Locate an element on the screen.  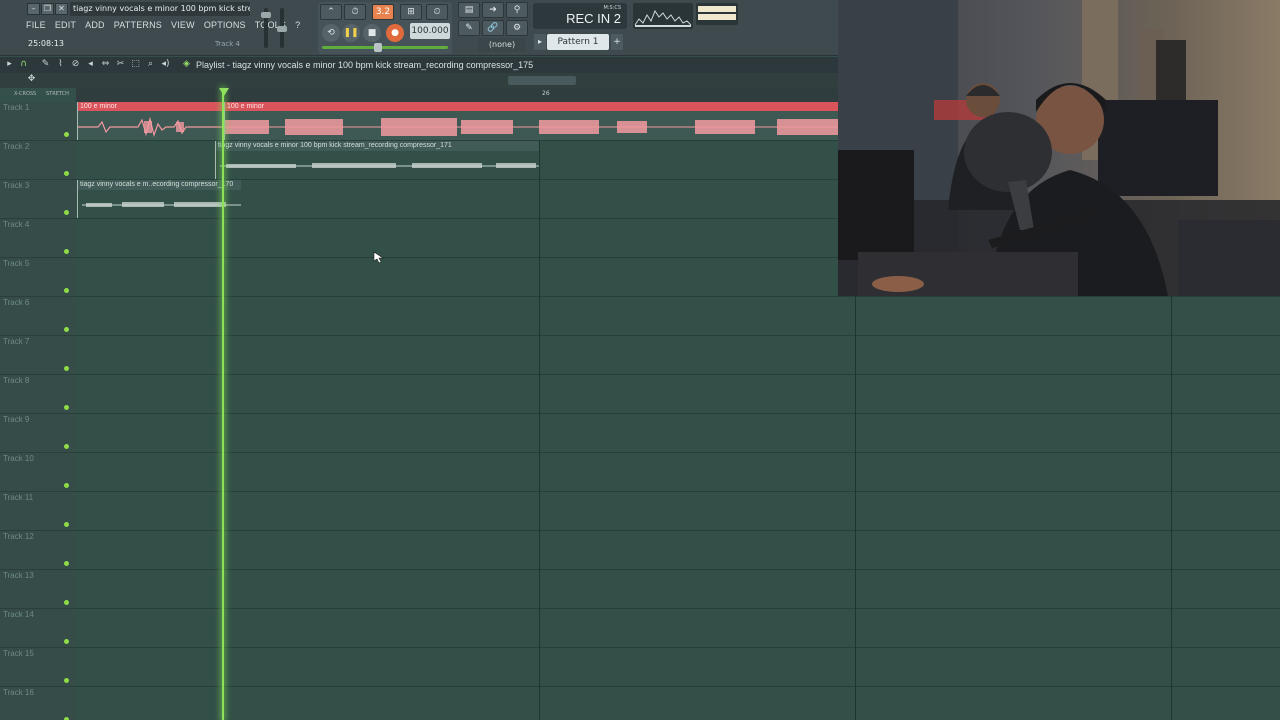
mixer-icon: ⚲ is located at coordinates (517, 10).